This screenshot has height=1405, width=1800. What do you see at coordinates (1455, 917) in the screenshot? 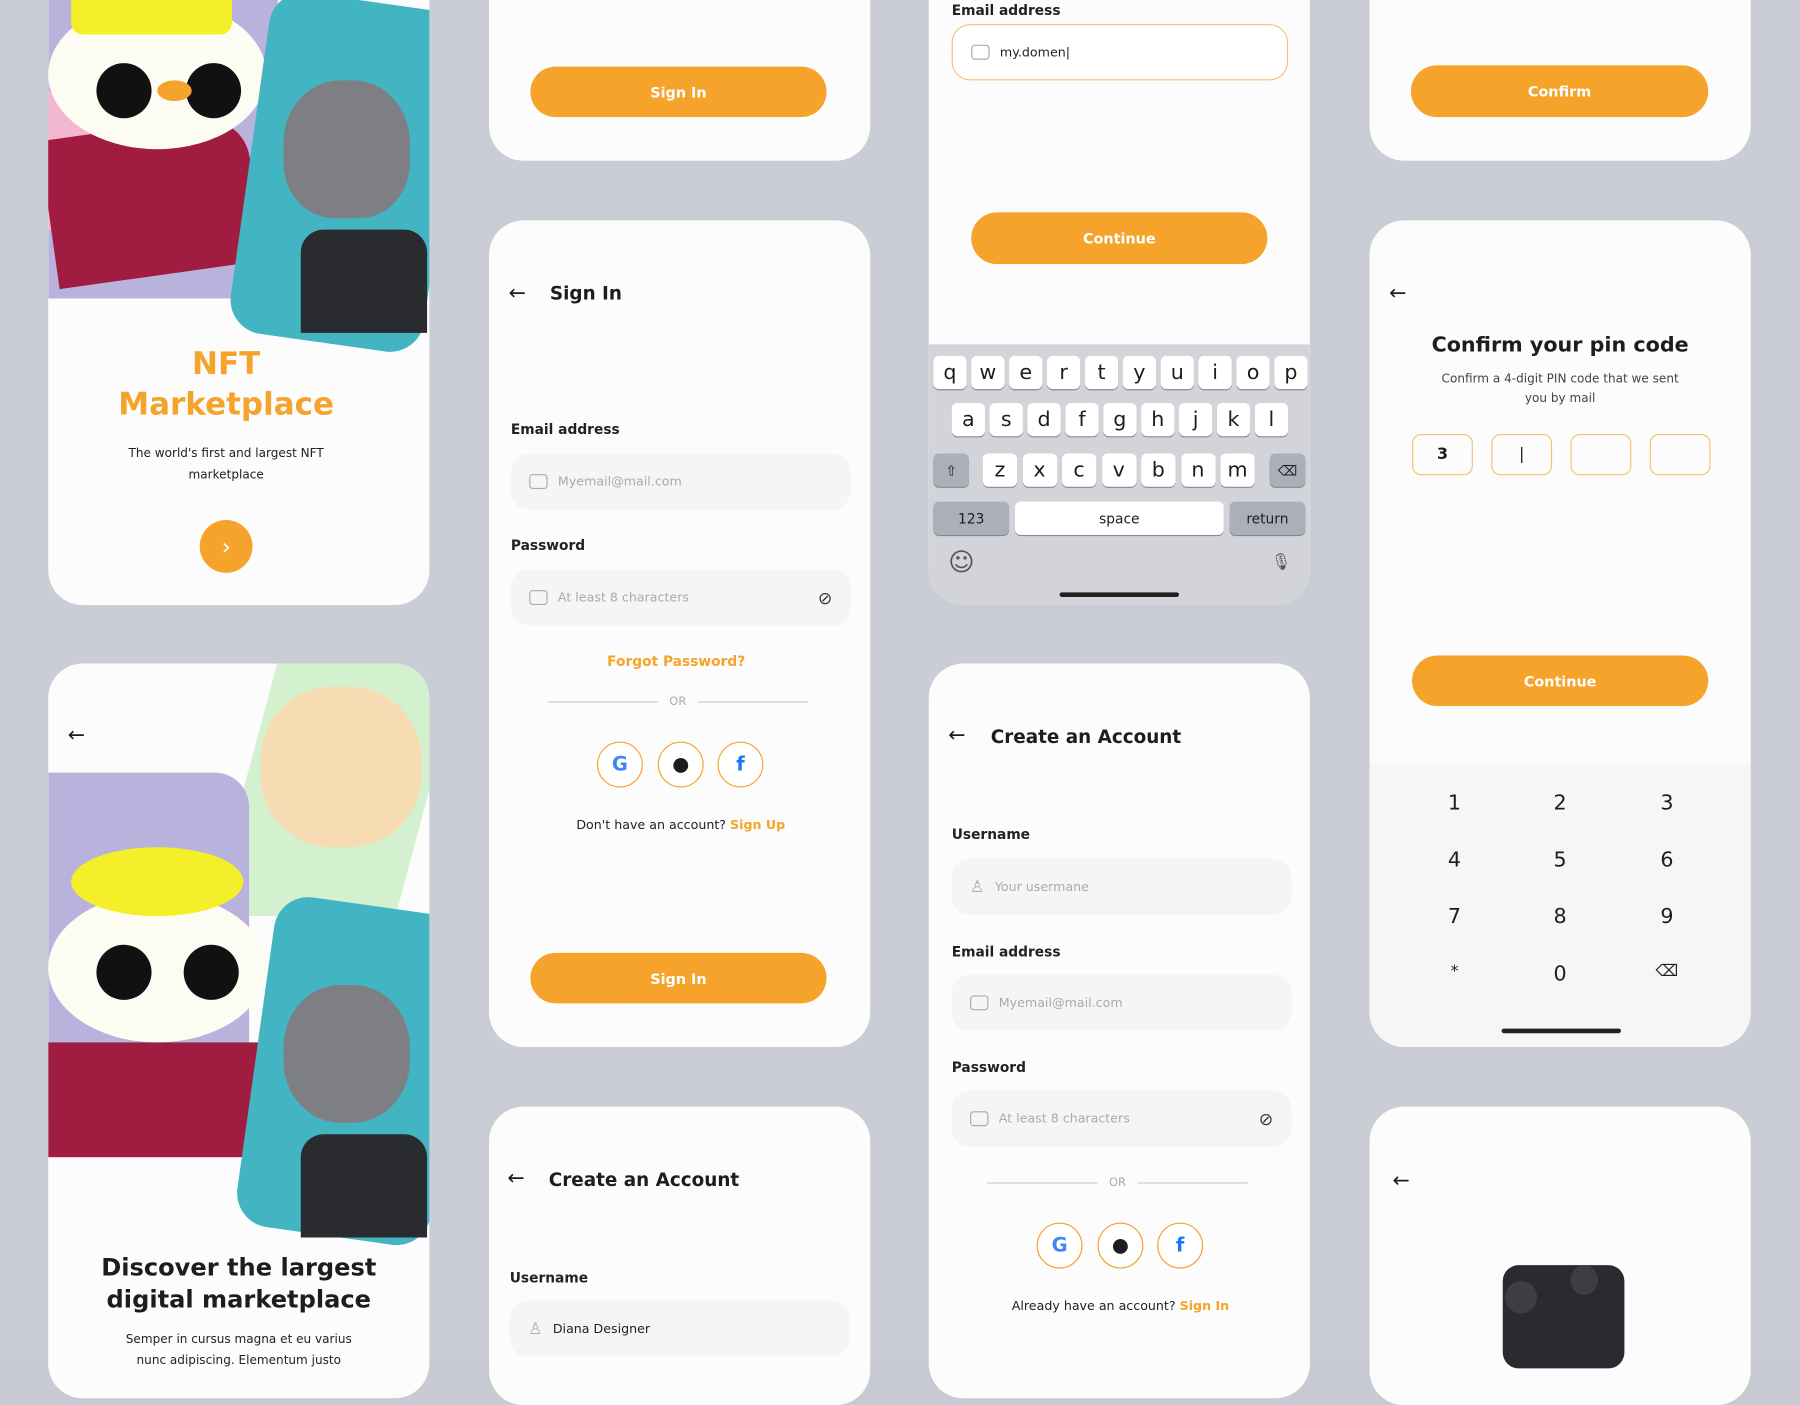
I see `keypad-key-7: 7` at bounding box center [1455, 917].